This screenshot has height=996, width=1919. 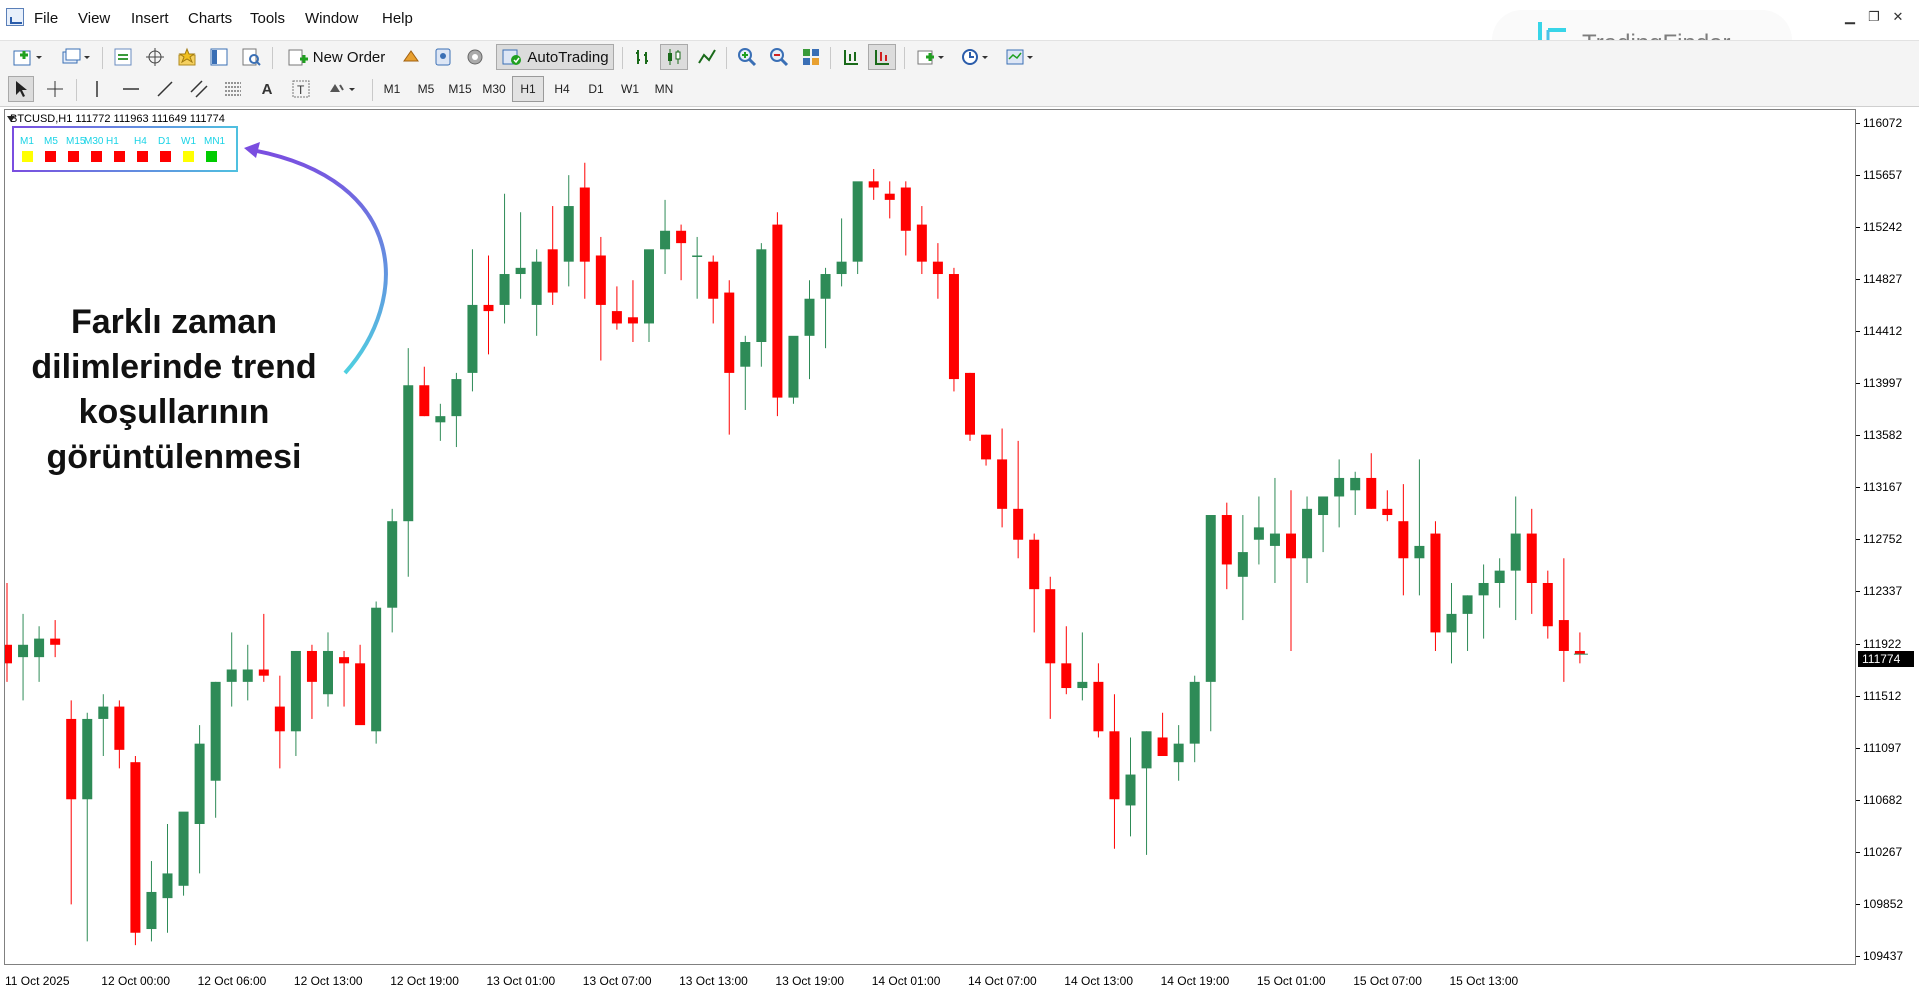 I want to click on app-icon, so click(x=15, y=17).